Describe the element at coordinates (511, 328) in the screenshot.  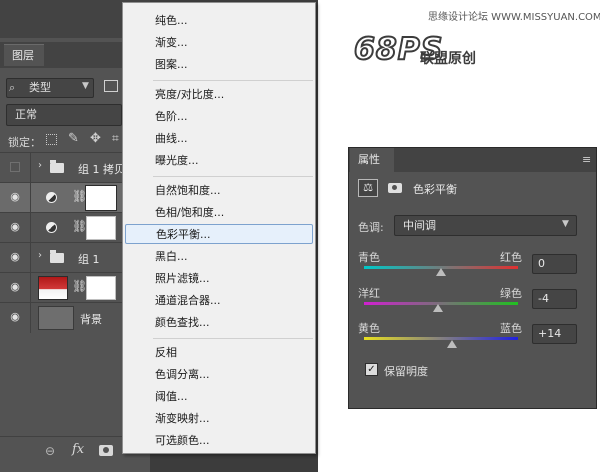
I see `slider-right-label: 蓝色` at that location.